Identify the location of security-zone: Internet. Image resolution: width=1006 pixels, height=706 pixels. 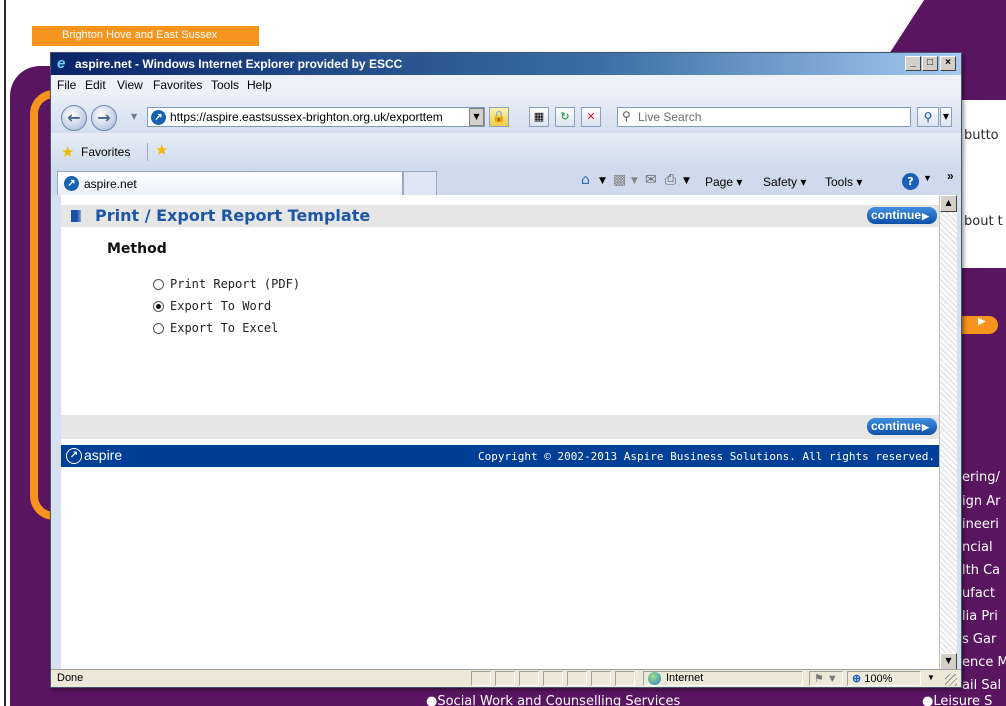
(723, 678).